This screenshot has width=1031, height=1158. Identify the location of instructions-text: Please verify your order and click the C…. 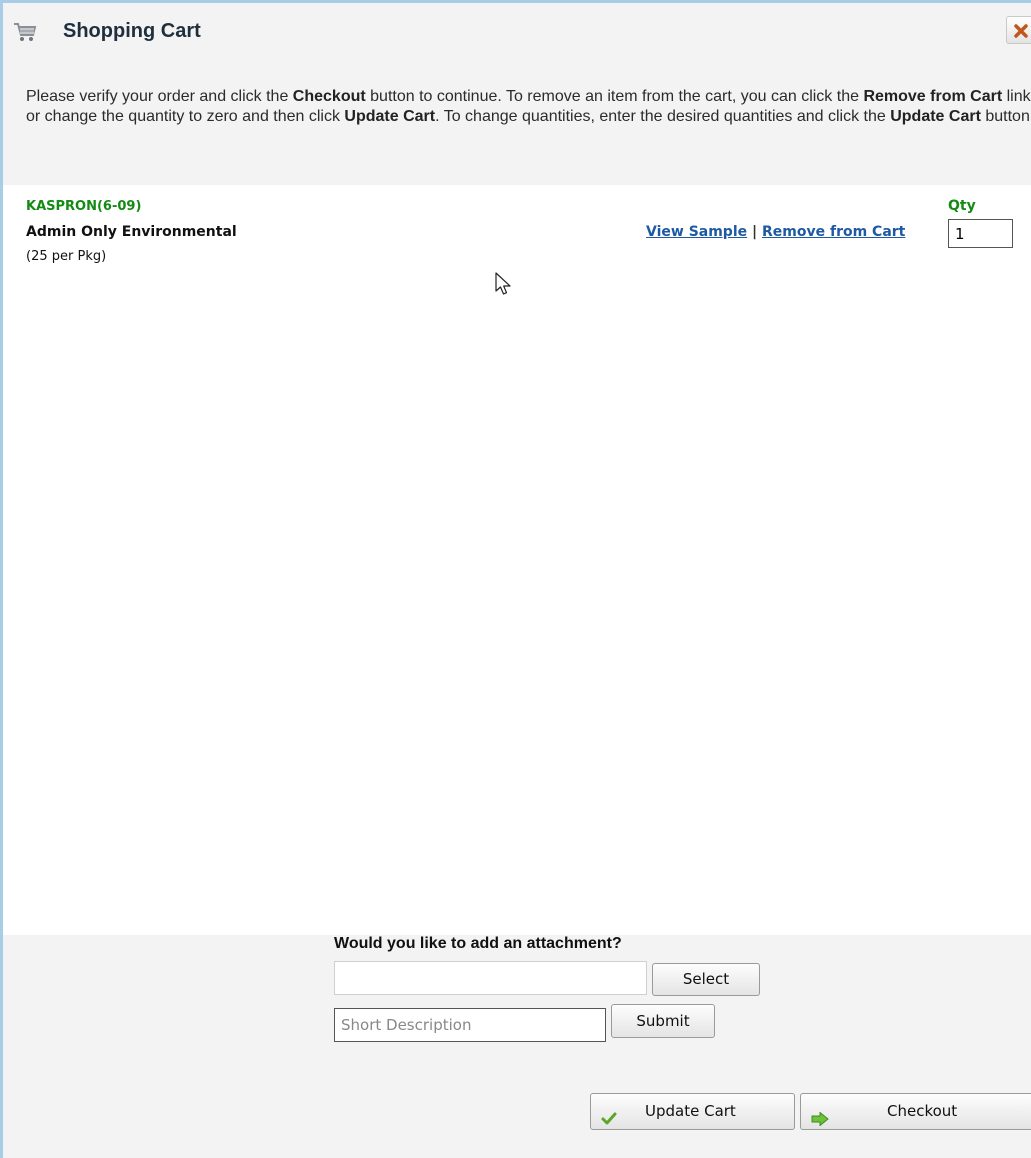
(528, 106).